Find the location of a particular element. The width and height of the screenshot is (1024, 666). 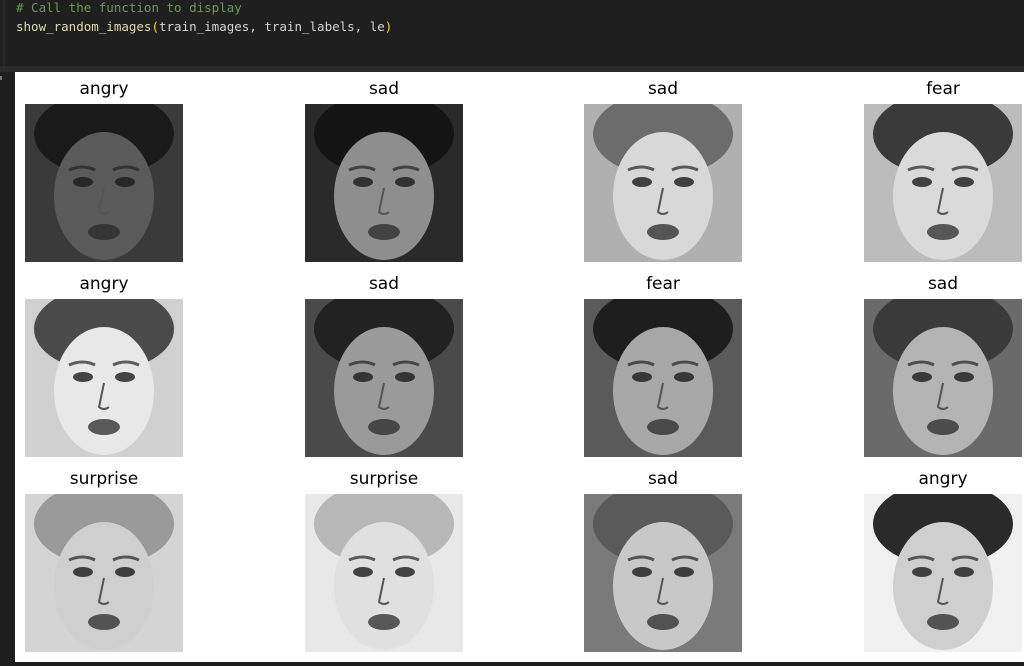

code-function-name: show_random_images is located at coordinates (84, 26).